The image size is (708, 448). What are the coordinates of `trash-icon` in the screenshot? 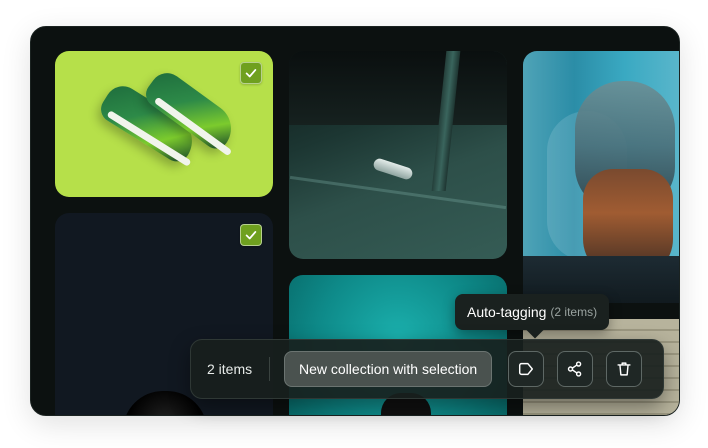 It's located at (624, 369).